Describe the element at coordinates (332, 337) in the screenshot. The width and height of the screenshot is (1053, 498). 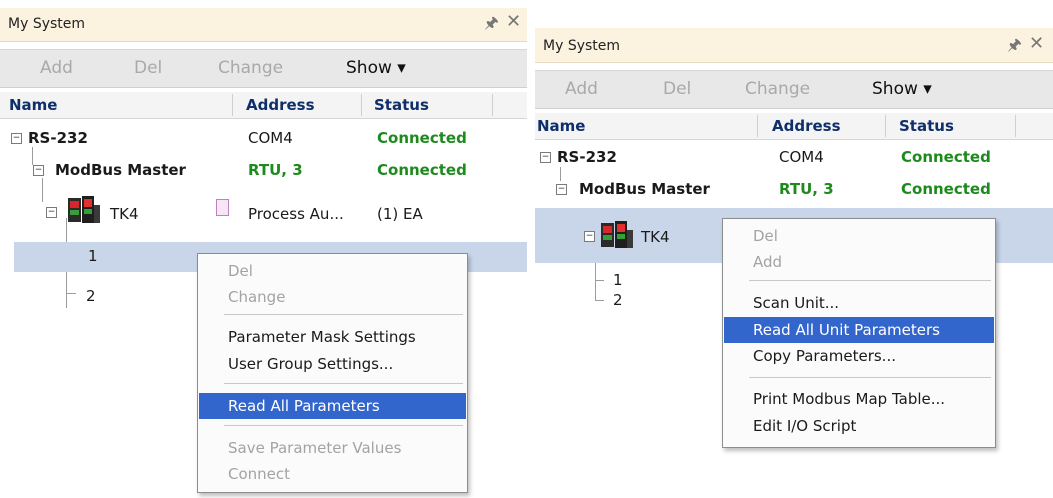
I see `menu-item-parameter-mask-settings: Parameter Mask Settings` at that location.